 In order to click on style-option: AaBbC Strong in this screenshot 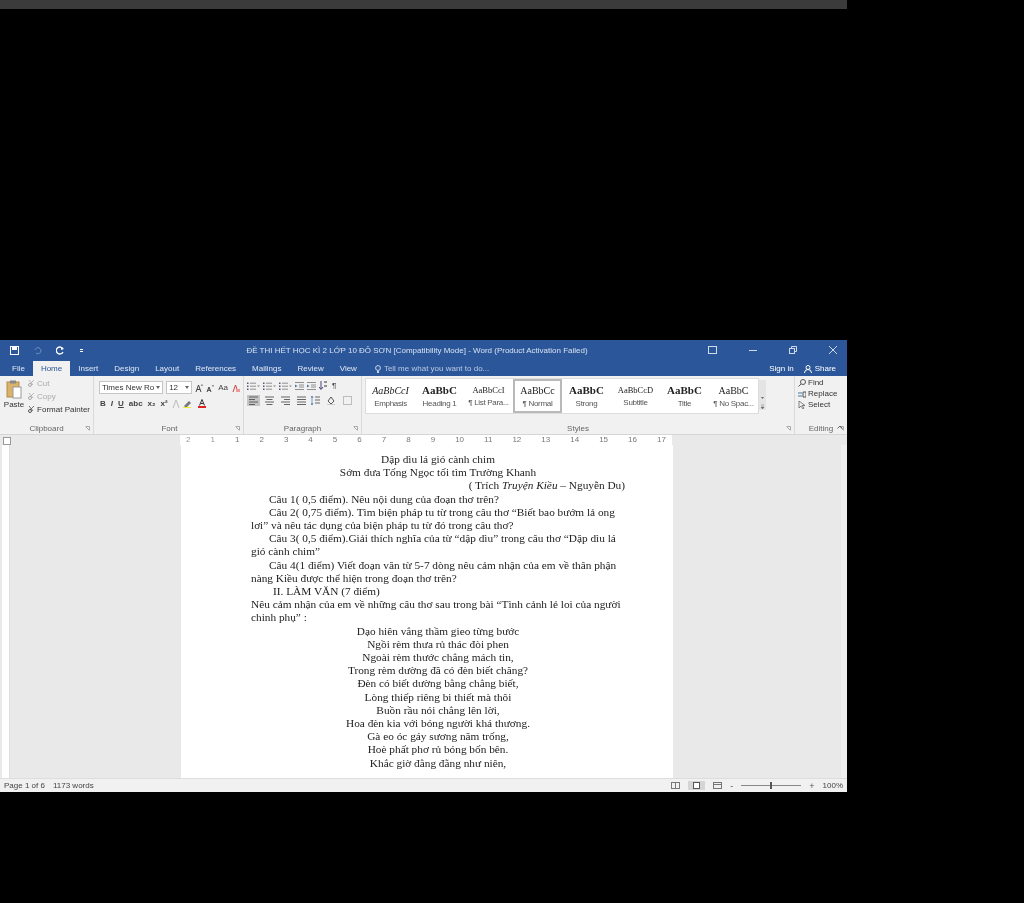, I will do `click(586, 396)`.